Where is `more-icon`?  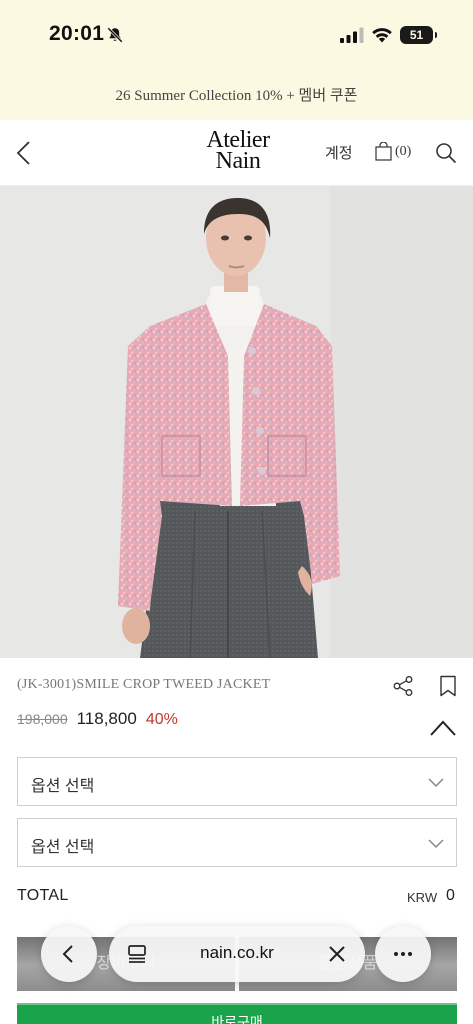 more-icon is located at coordinates (403, 954).